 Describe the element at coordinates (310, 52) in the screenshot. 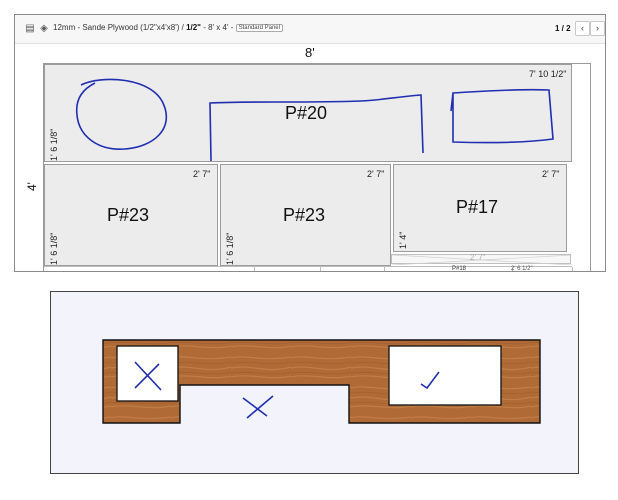

I see `sheet-width-dimension: 8'` at that location.